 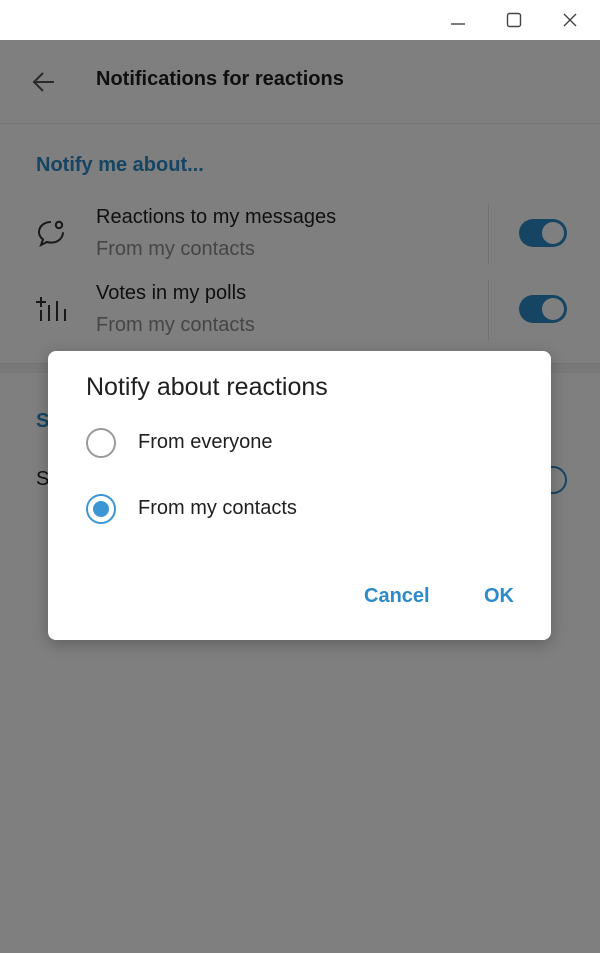 I want to click on title-bar, so click(x=300, y=20).